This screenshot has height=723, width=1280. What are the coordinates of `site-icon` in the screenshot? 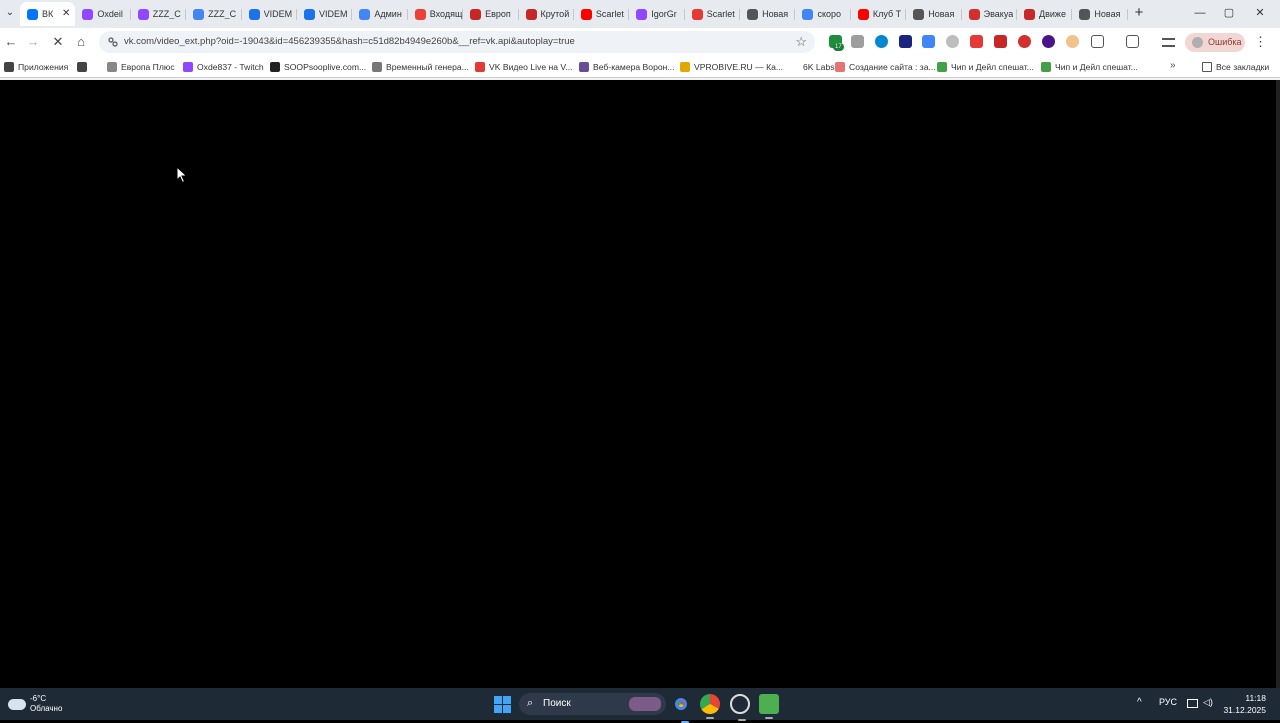 It's located at (840, 67).